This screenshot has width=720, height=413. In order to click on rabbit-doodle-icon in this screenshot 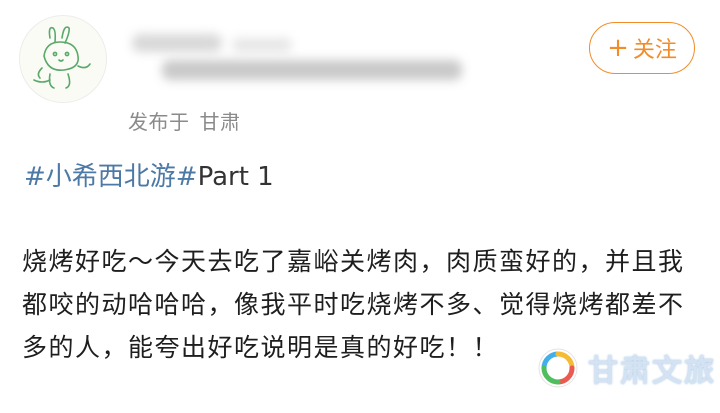, I will do `click(62, 57)`.